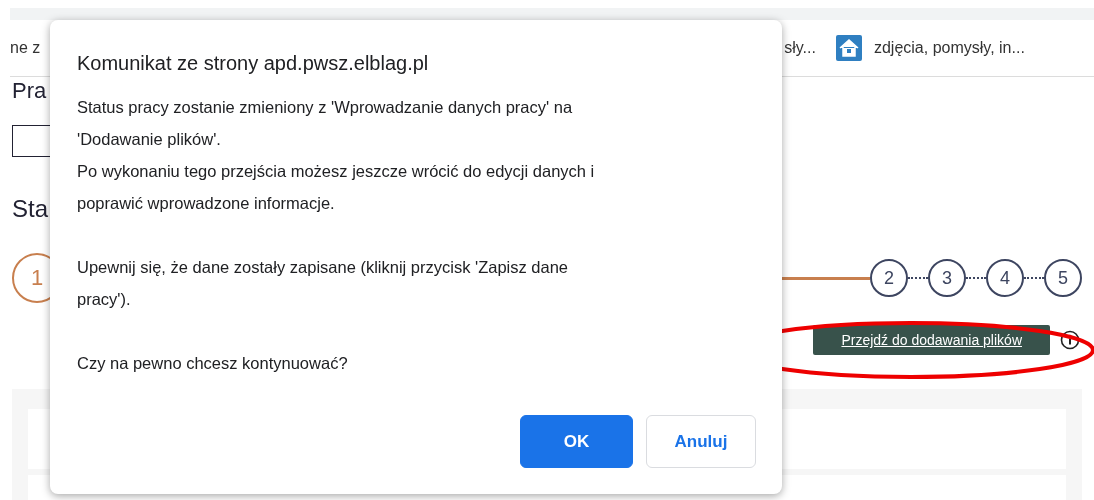  What do you see at coordinates (25, 48) in the screenshot?
I see `bookmark-label: ne z` at bounding box center [25, 48].